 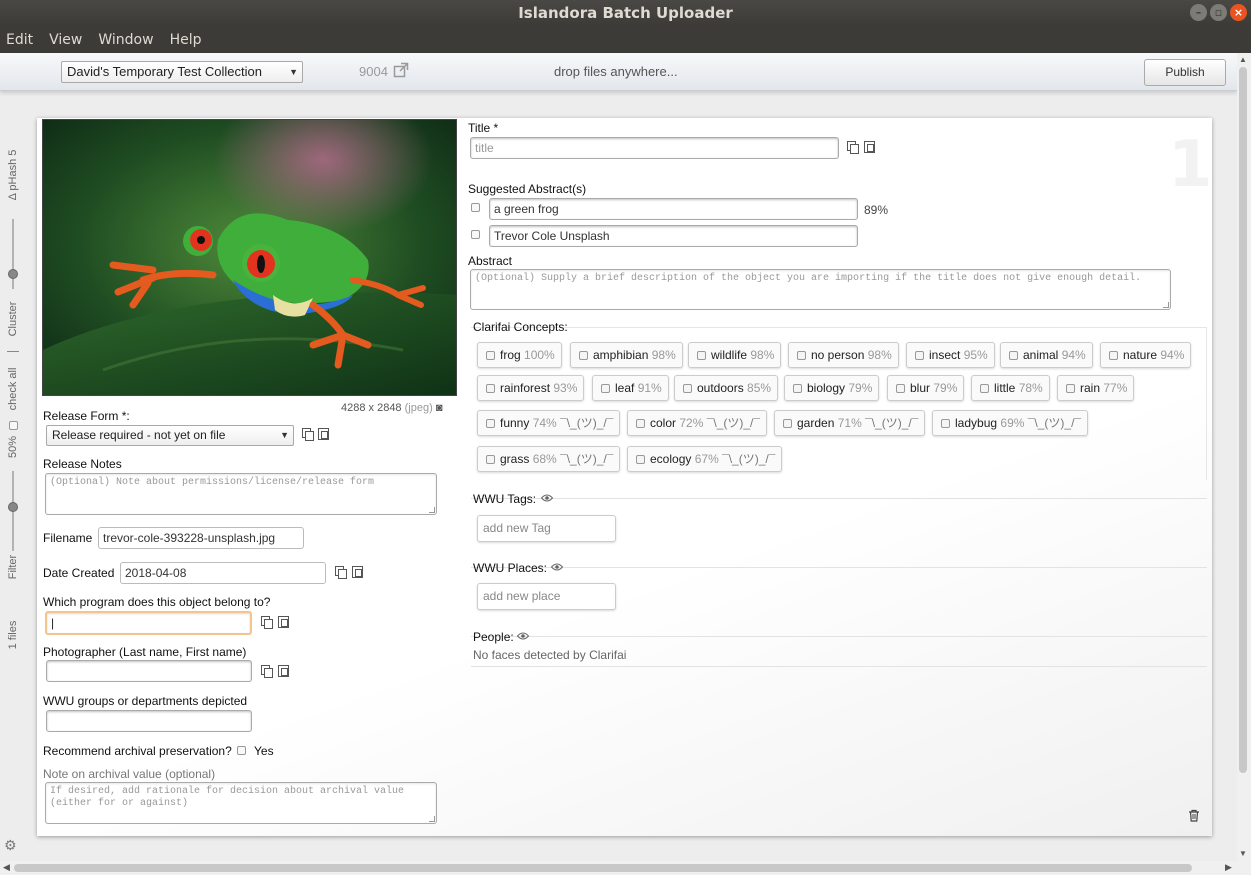 I want to click on concept-chip: animal 94%, so click(x=1046, y=355).